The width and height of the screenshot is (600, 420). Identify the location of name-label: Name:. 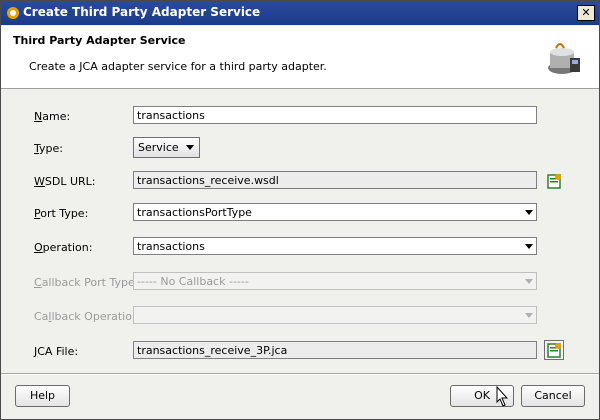
(52, 116).